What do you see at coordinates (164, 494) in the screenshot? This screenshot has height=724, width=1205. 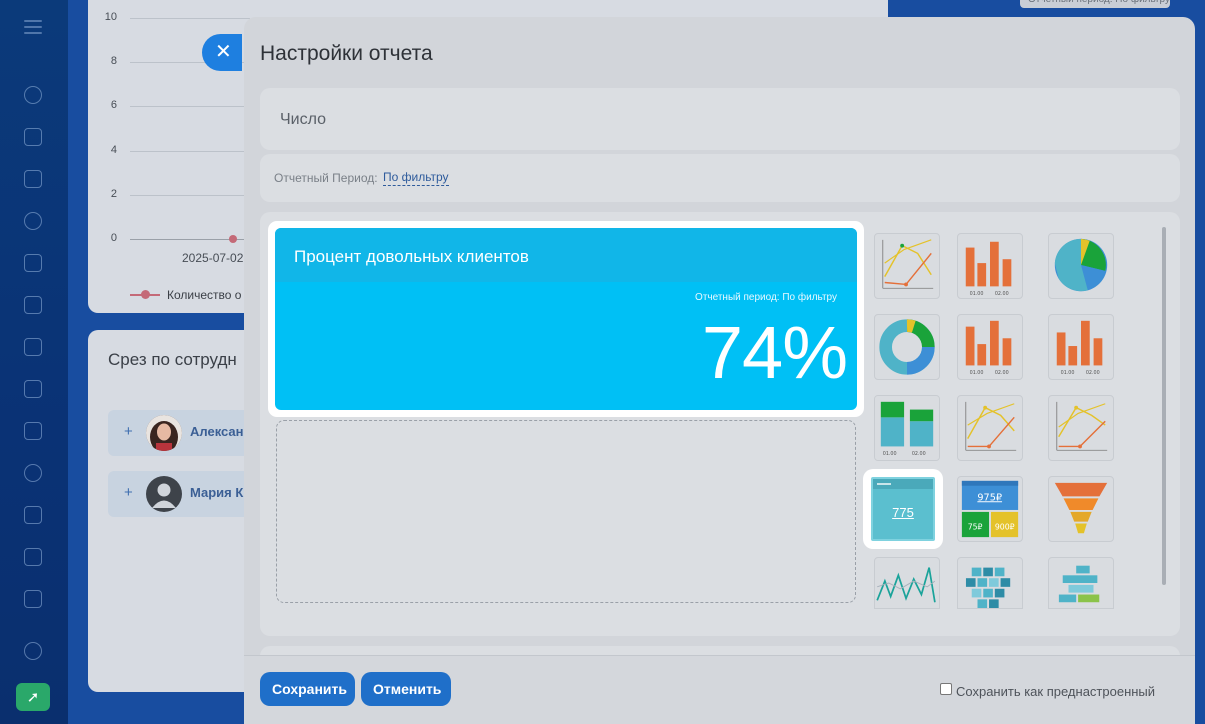 I see `avatar-placeholder-icon` at bounding box center [164, 494].